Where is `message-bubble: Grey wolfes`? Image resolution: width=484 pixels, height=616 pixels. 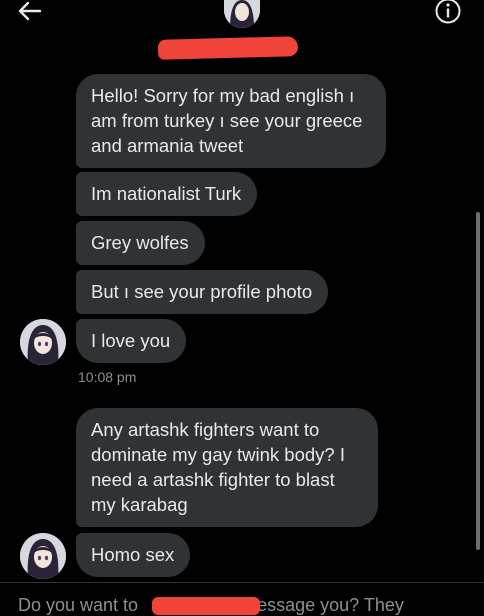
message-bubble: Grey wolfes is located at coordinates (140, 243).